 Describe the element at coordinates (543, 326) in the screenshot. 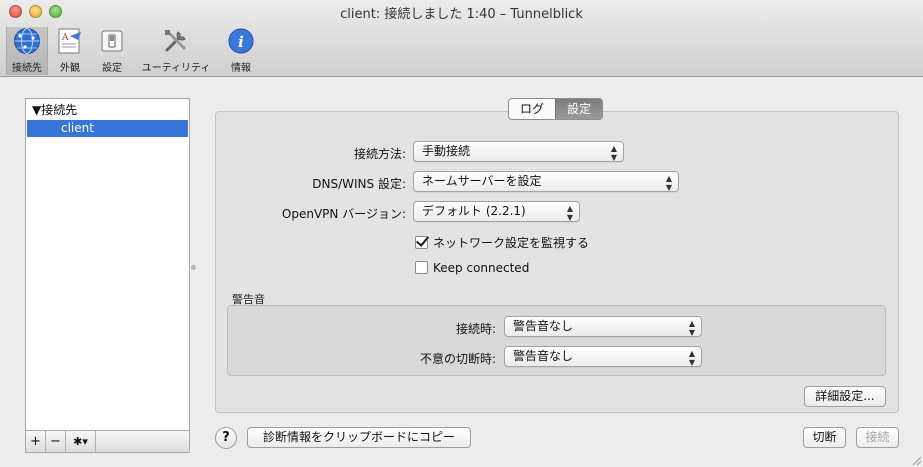

I see `on-connect-sound-value: 警告音なし` at that location.